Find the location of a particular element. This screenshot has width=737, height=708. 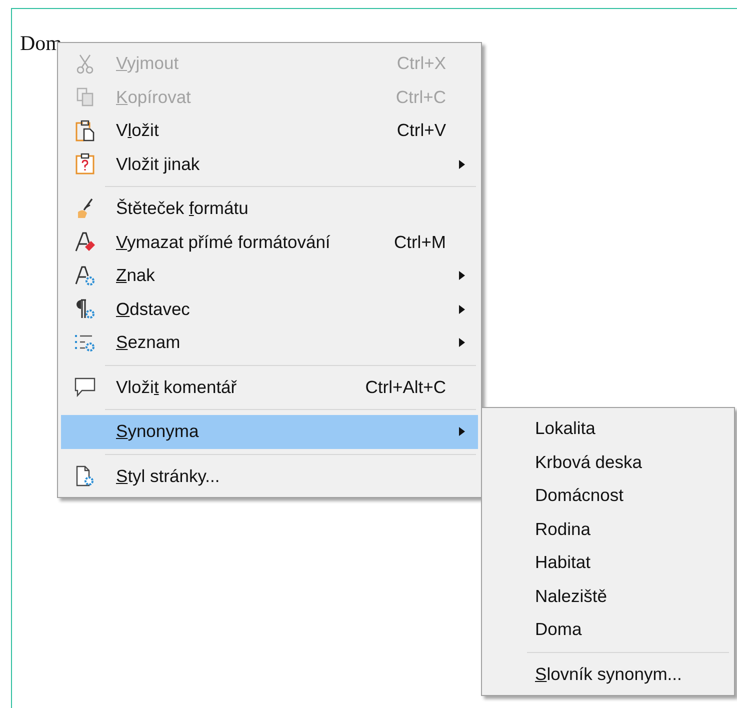

scissors-icon is located at coordinates (85, 64).